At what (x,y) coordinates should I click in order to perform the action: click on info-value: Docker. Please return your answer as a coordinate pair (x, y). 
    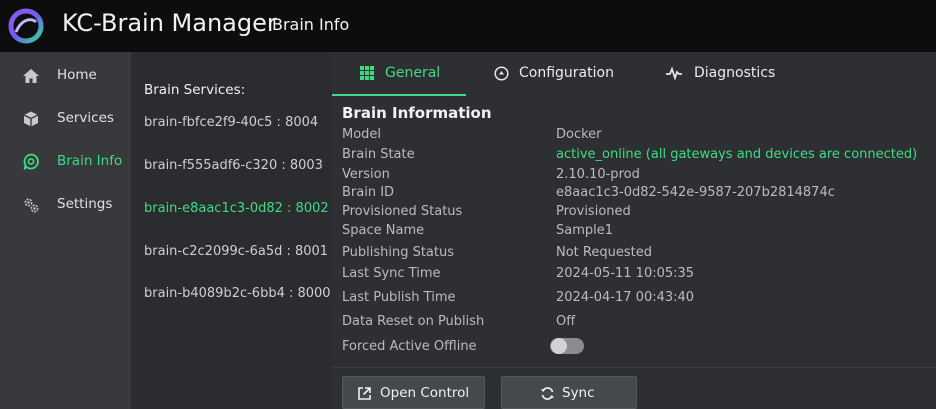
    Looking at the image, I should click on (579, 134).